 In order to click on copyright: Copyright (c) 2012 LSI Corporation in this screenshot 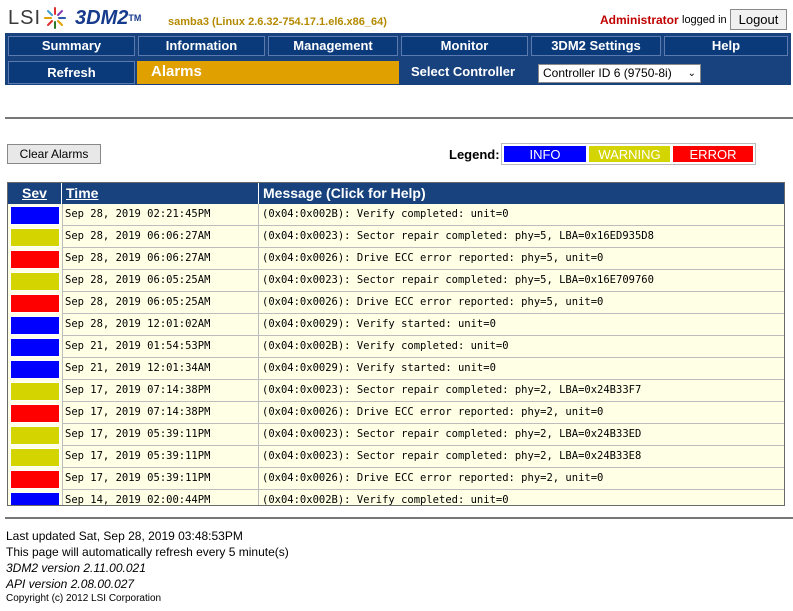, I will do `click(84, 598)`.